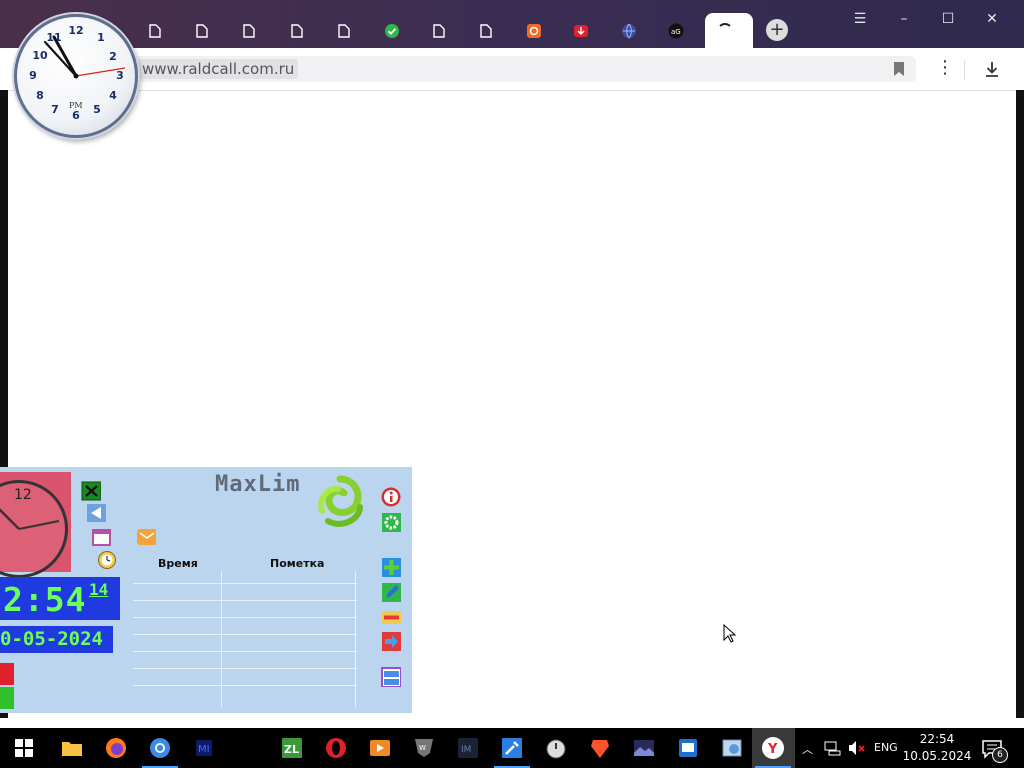  Describe the element at coordinates (964, 70) in the screenshot. I see `divider` at that location.